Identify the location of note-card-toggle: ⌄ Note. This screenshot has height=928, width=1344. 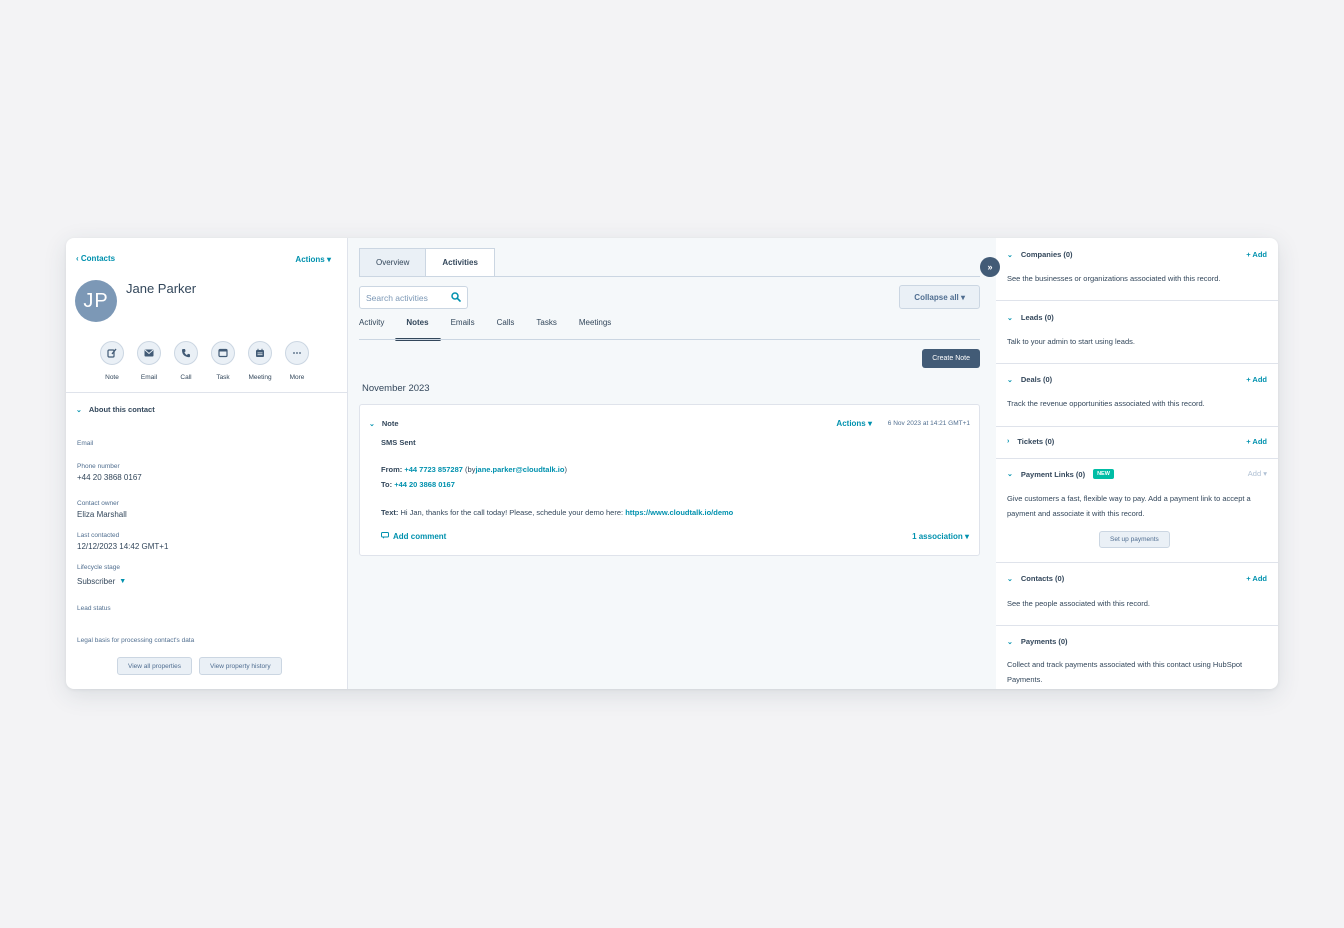
(384, 423).